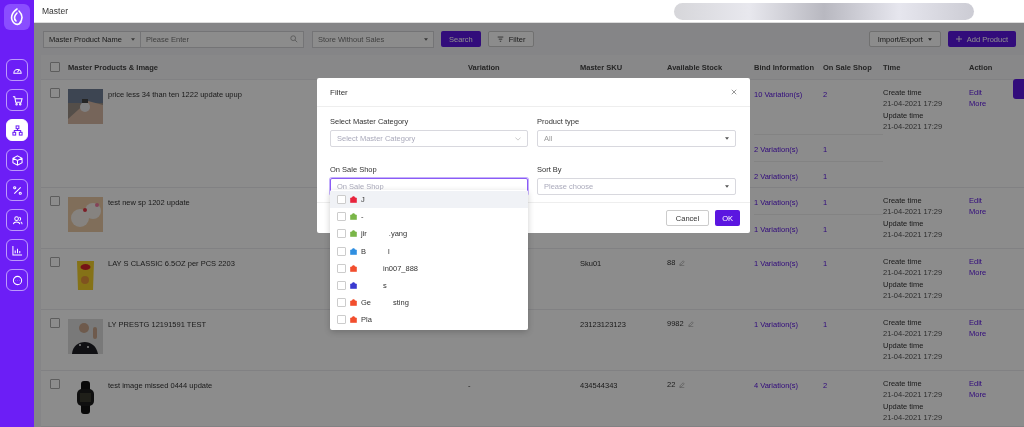 Image resolution: width=1024 pixels, height=427 pixels. I want to click on help-tab, so click(1018, 89).